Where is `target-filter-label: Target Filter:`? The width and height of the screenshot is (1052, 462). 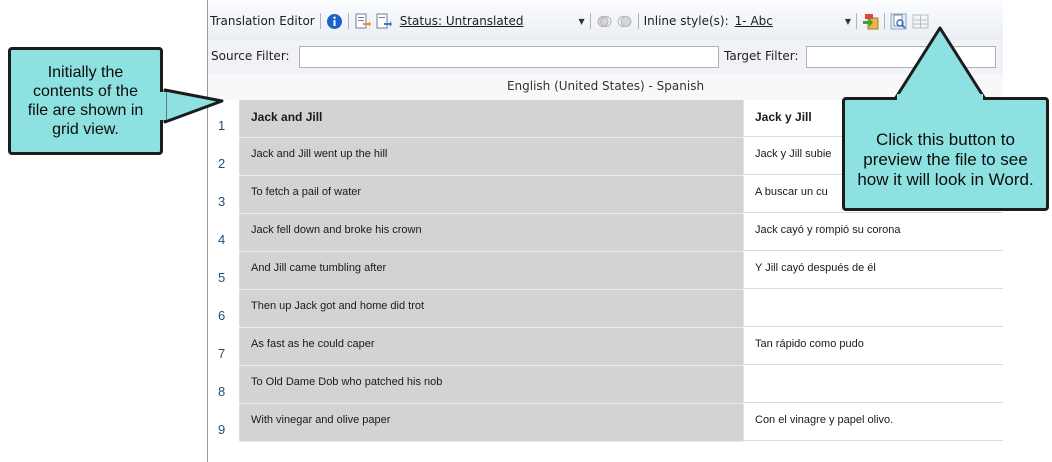
target-filter-label: Target Filter: is located at coordinates (761, 56).